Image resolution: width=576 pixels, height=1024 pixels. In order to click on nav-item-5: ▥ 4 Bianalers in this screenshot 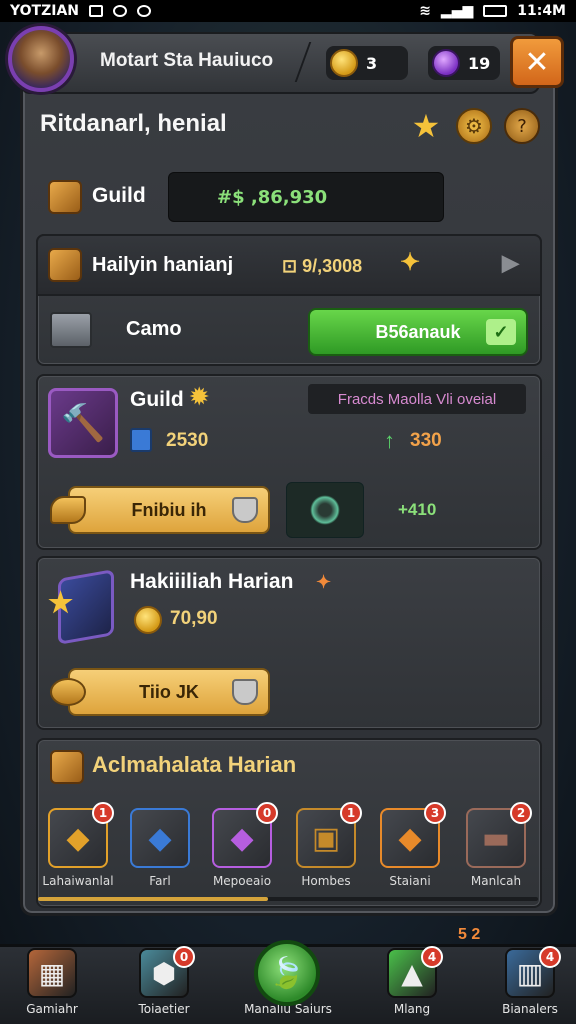, I will do `click(529, 984)`.